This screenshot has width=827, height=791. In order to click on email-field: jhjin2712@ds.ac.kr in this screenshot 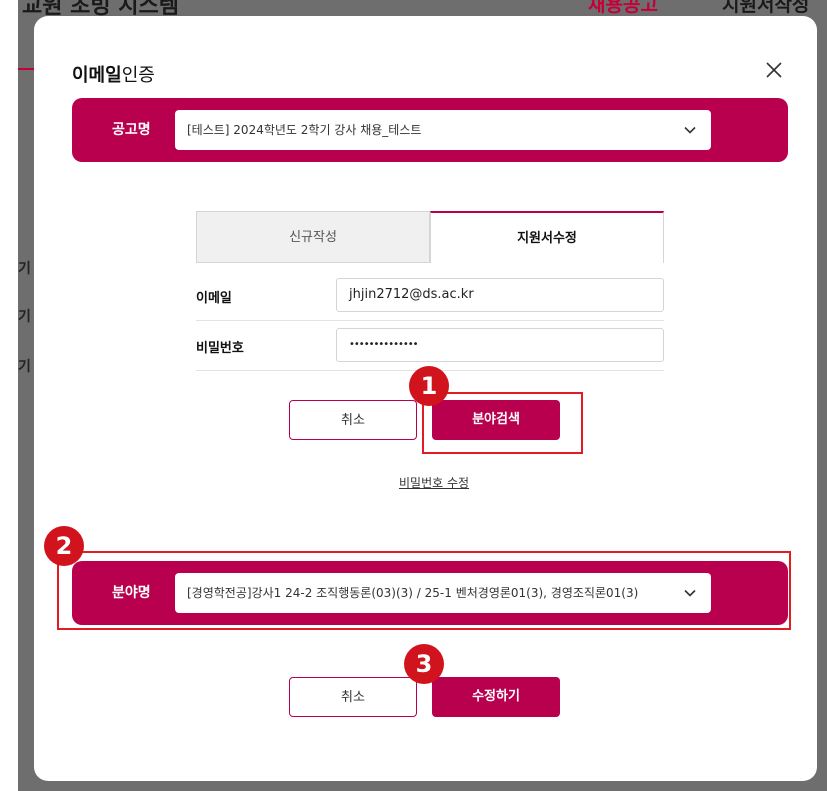, I will do `click(500, 295)`.